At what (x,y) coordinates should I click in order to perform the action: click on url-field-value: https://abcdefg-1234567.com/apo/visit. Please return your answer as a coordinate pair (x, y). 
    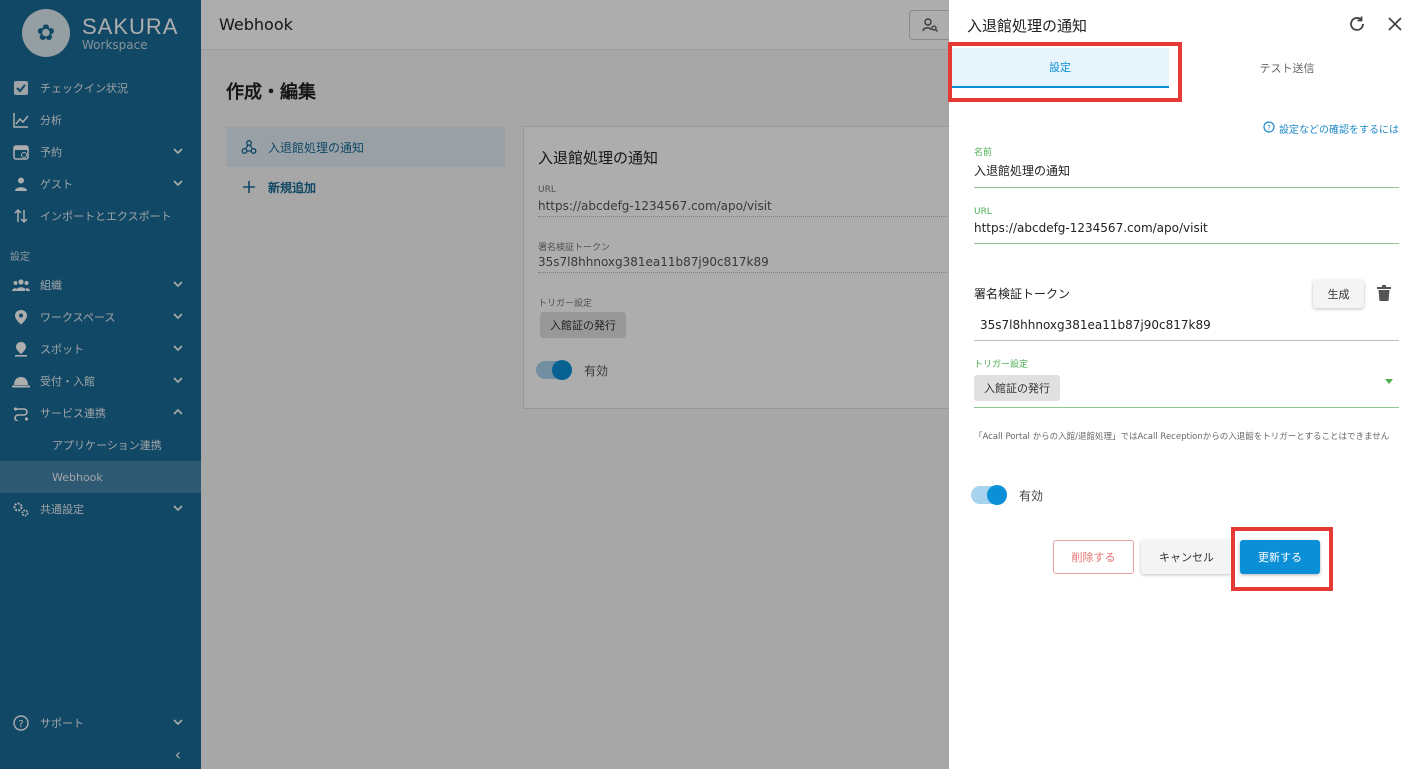
    Looking at the image, I should click on (1186, 230).